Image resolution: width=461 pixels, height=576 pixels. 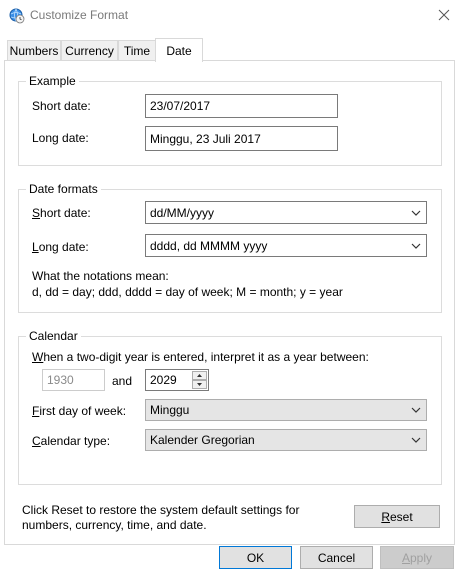 What do you see at coordinates (60, 247) in the screenshot?
I see `long-date-label: Long date:` at bounding box center [60, 247].